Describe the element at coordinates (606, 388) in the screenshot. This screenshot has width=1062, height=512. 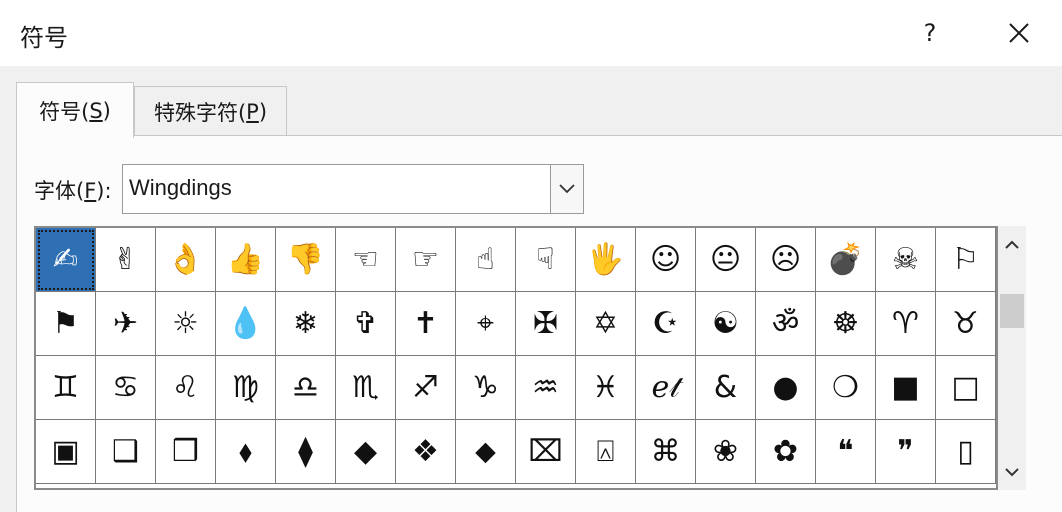
I see `symbol-cell: ♓` at that location.